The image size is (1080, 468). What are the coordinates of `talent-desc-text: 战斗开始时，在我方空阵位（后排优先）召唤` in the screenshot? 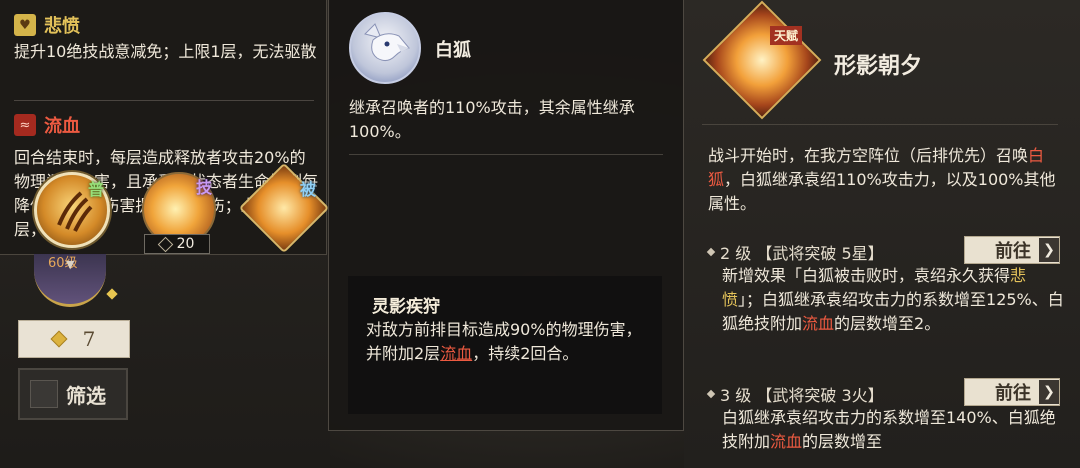 It's located at (868, 155).